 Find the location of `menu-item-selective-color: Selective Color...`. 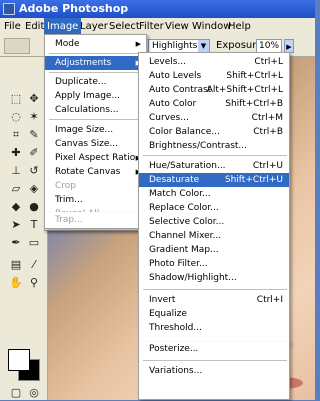

menu-item-selective-color: Selective Color... is located at coordinates (214, 222).